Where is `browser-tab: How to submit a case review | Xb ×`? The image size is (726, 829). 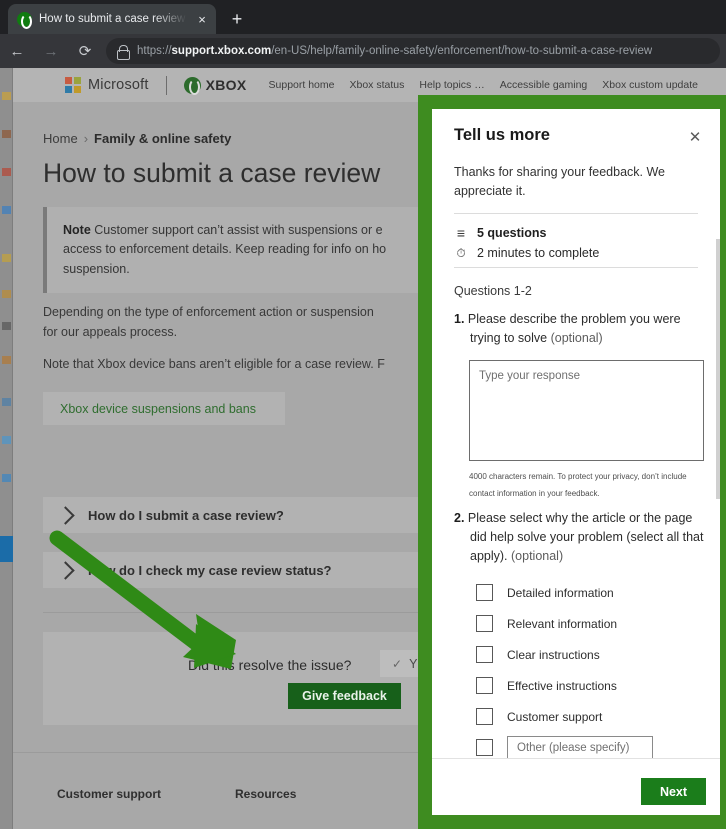 browser-tab: How to submit a case review | Xb × is located at coordinates (112, 19).